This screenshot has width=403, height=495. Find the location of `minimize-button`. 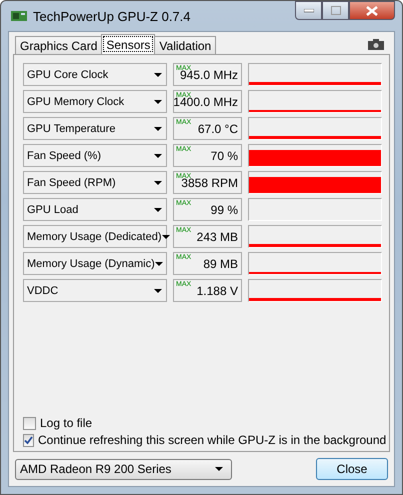

minimize-button is located at coordinates (308, 10).